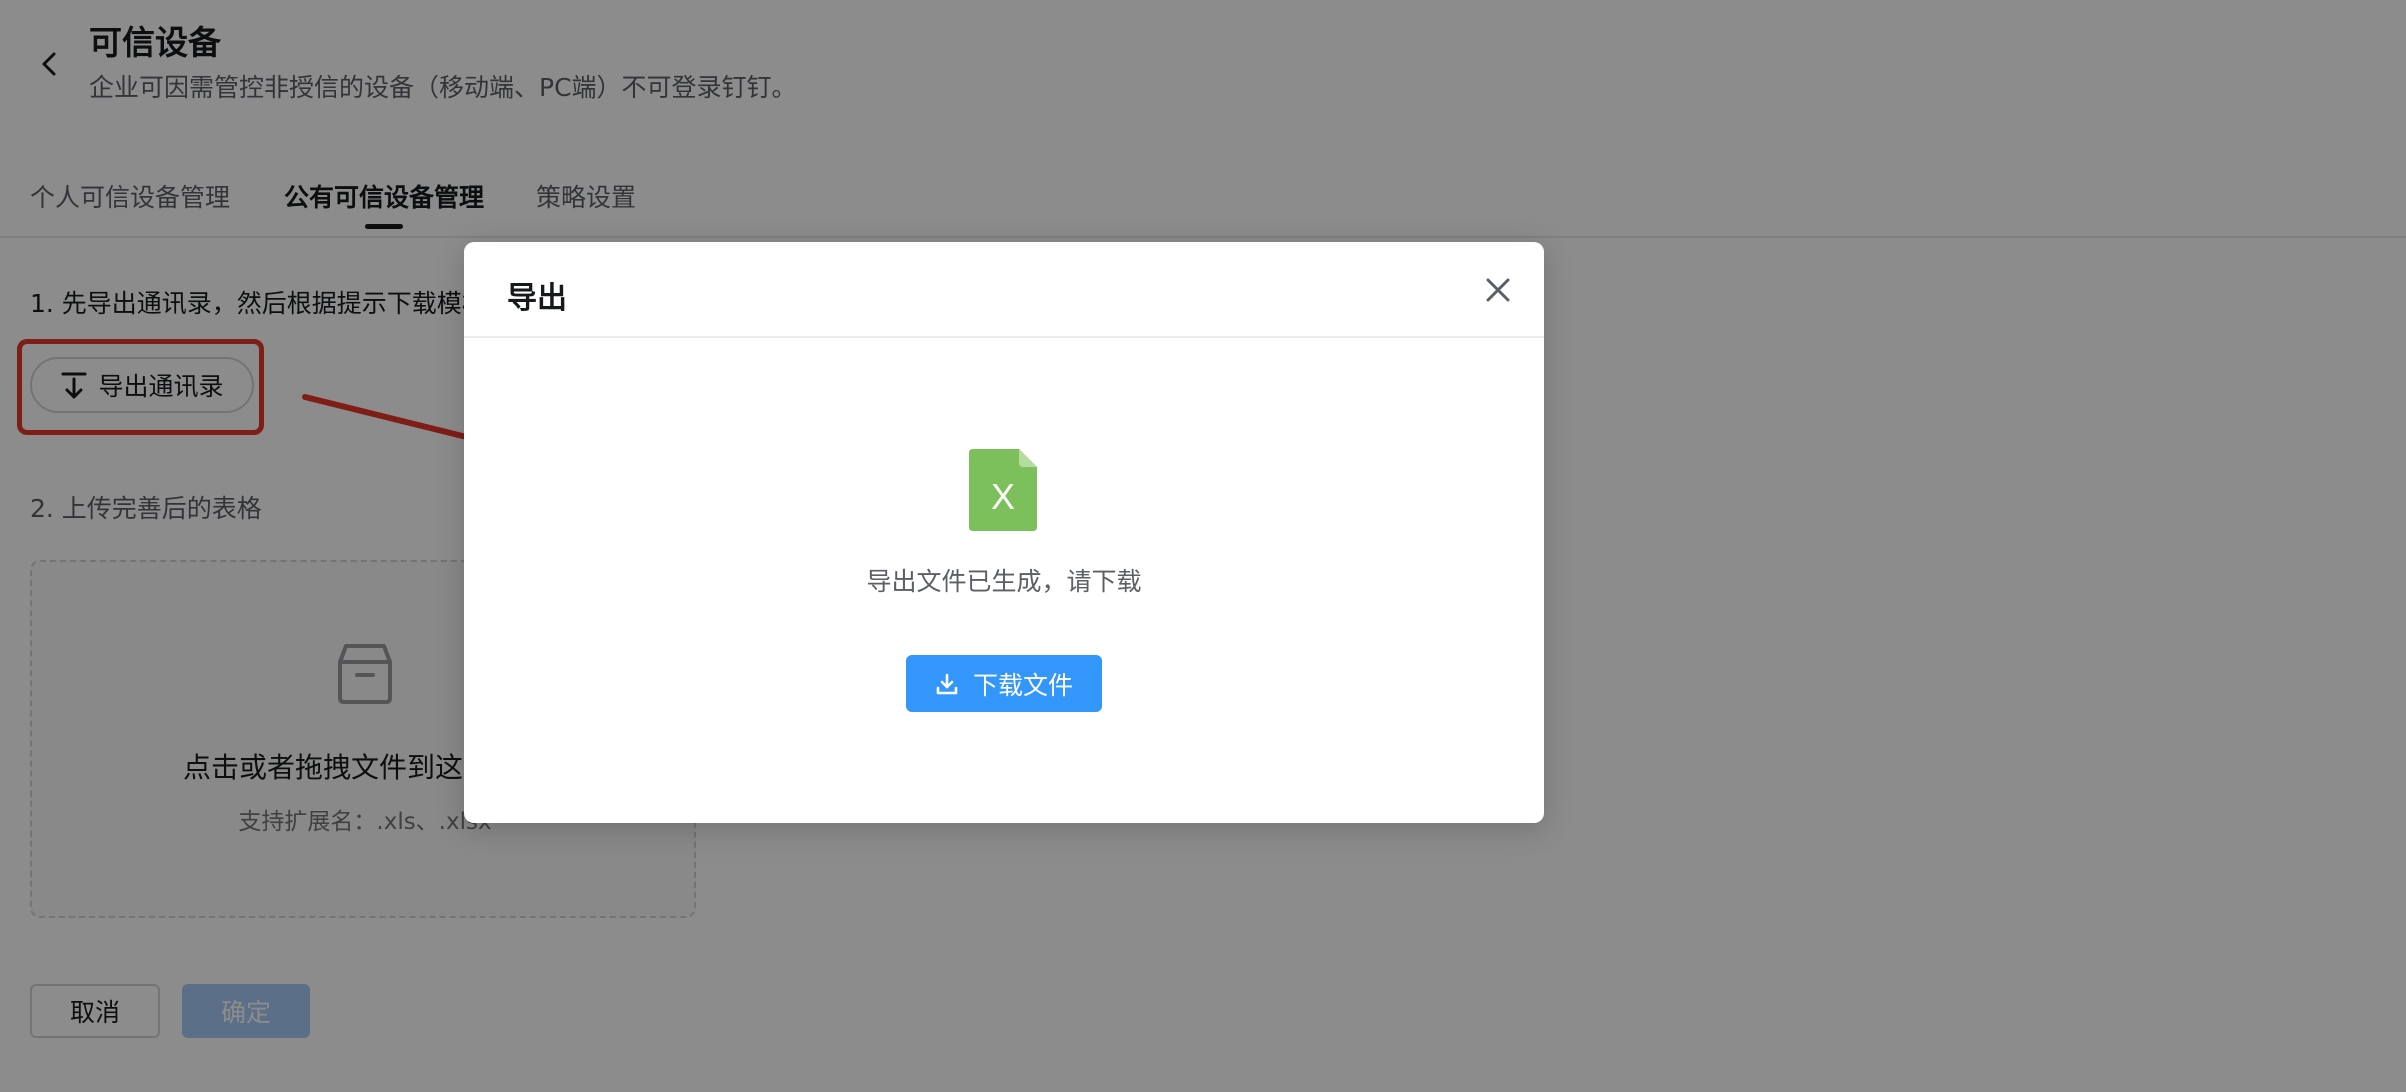  What do you see at coordinates (947, 683) in the screenshot?
I see `download-icon` at bounding box center [947, 683].